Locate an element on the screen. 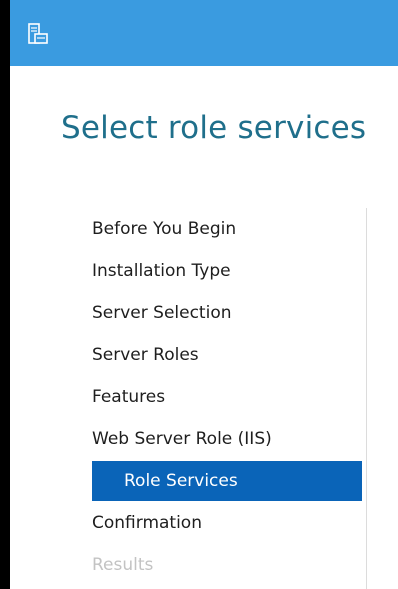 The width and height of the screenshot is (398, 589). page-title: Select role services is located at coordinates (214, 128).